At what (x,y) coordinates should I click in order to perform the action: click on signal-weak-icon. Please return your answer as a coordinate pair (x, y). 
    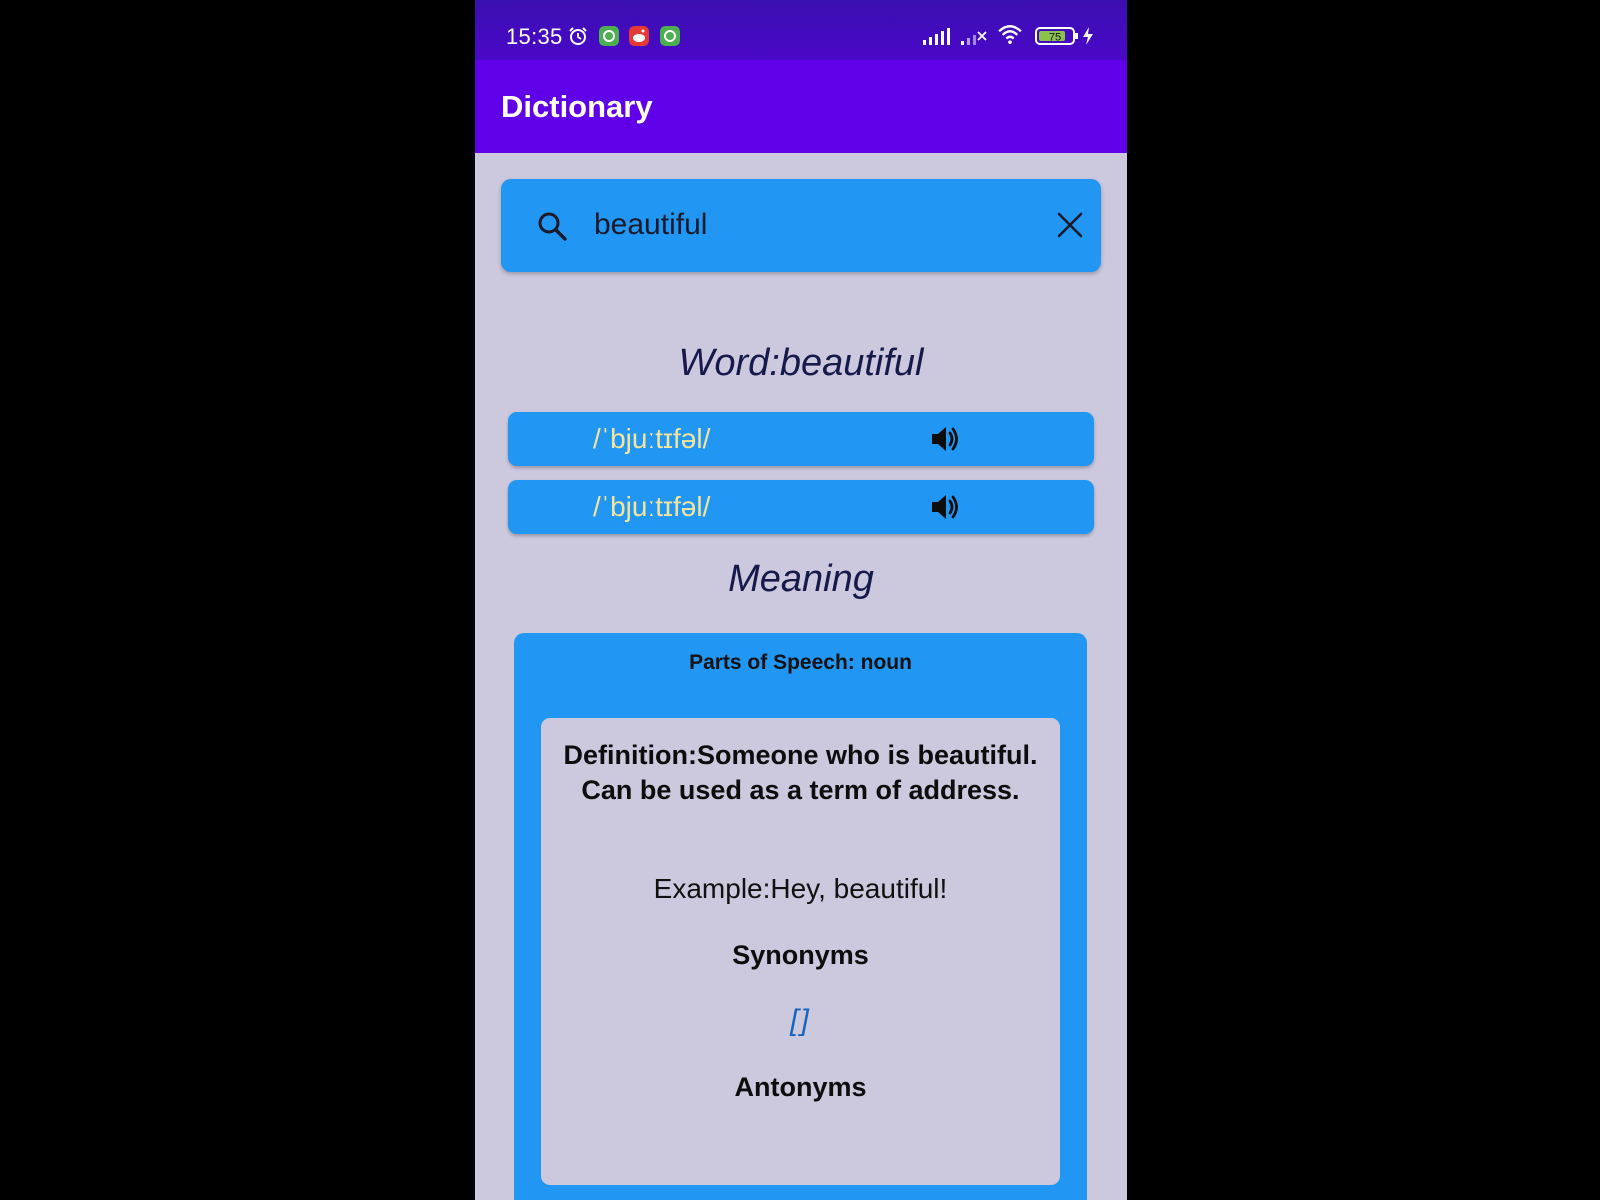
    Looking at the image, I should click on (974, 38).